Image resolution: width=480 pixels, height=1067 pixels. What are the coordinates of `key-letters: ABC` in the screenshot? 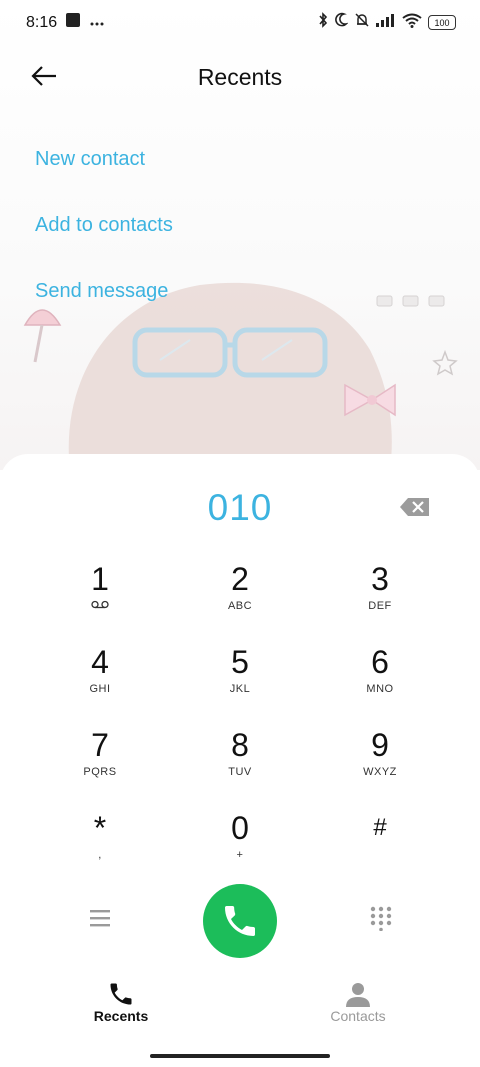 It's located at (240, 606).